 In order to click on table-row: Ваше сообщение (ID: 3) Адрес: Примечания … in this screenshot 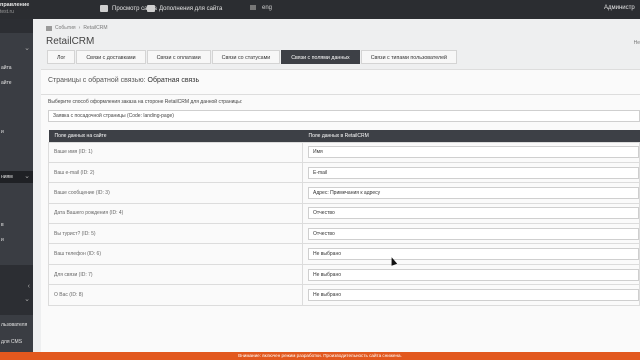, I will do `click(344, 193)`.